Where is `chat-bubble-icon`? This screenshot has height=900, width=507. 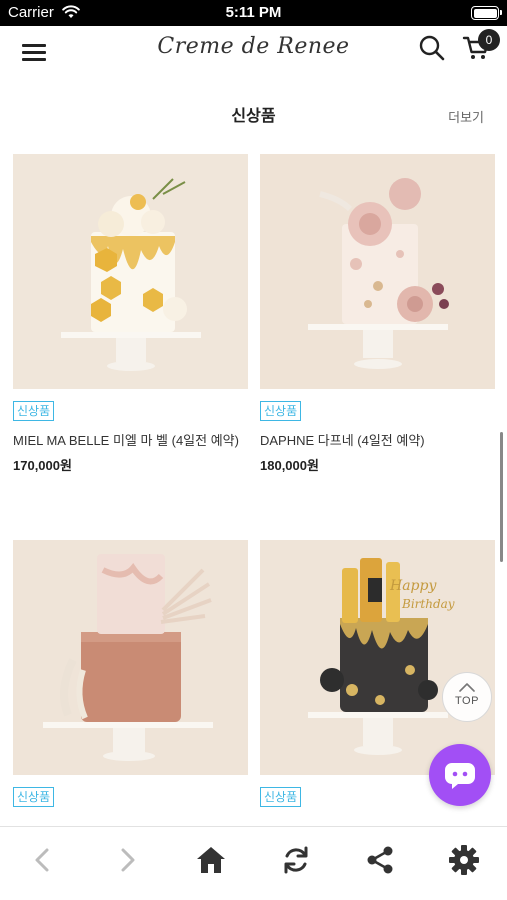 chat-bubble-icon is located at coordinates (460, 776).